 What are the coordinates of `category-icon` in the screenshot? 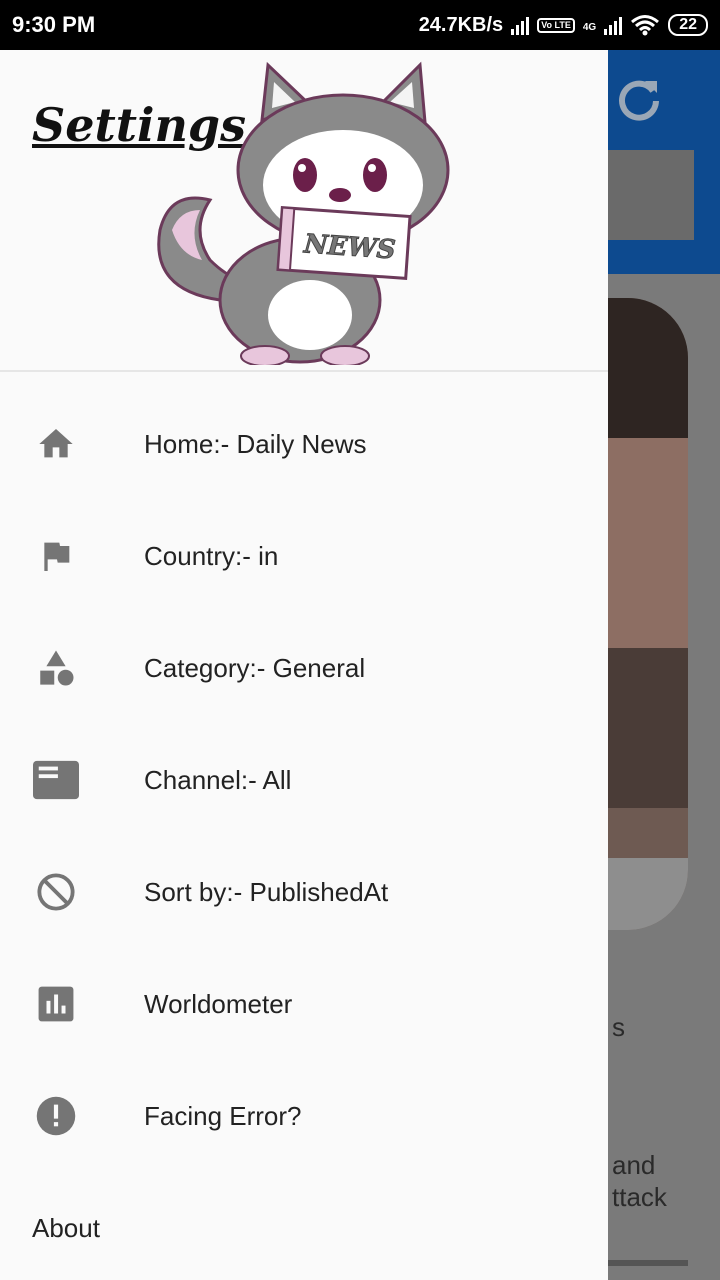 It's located at (56, 668).